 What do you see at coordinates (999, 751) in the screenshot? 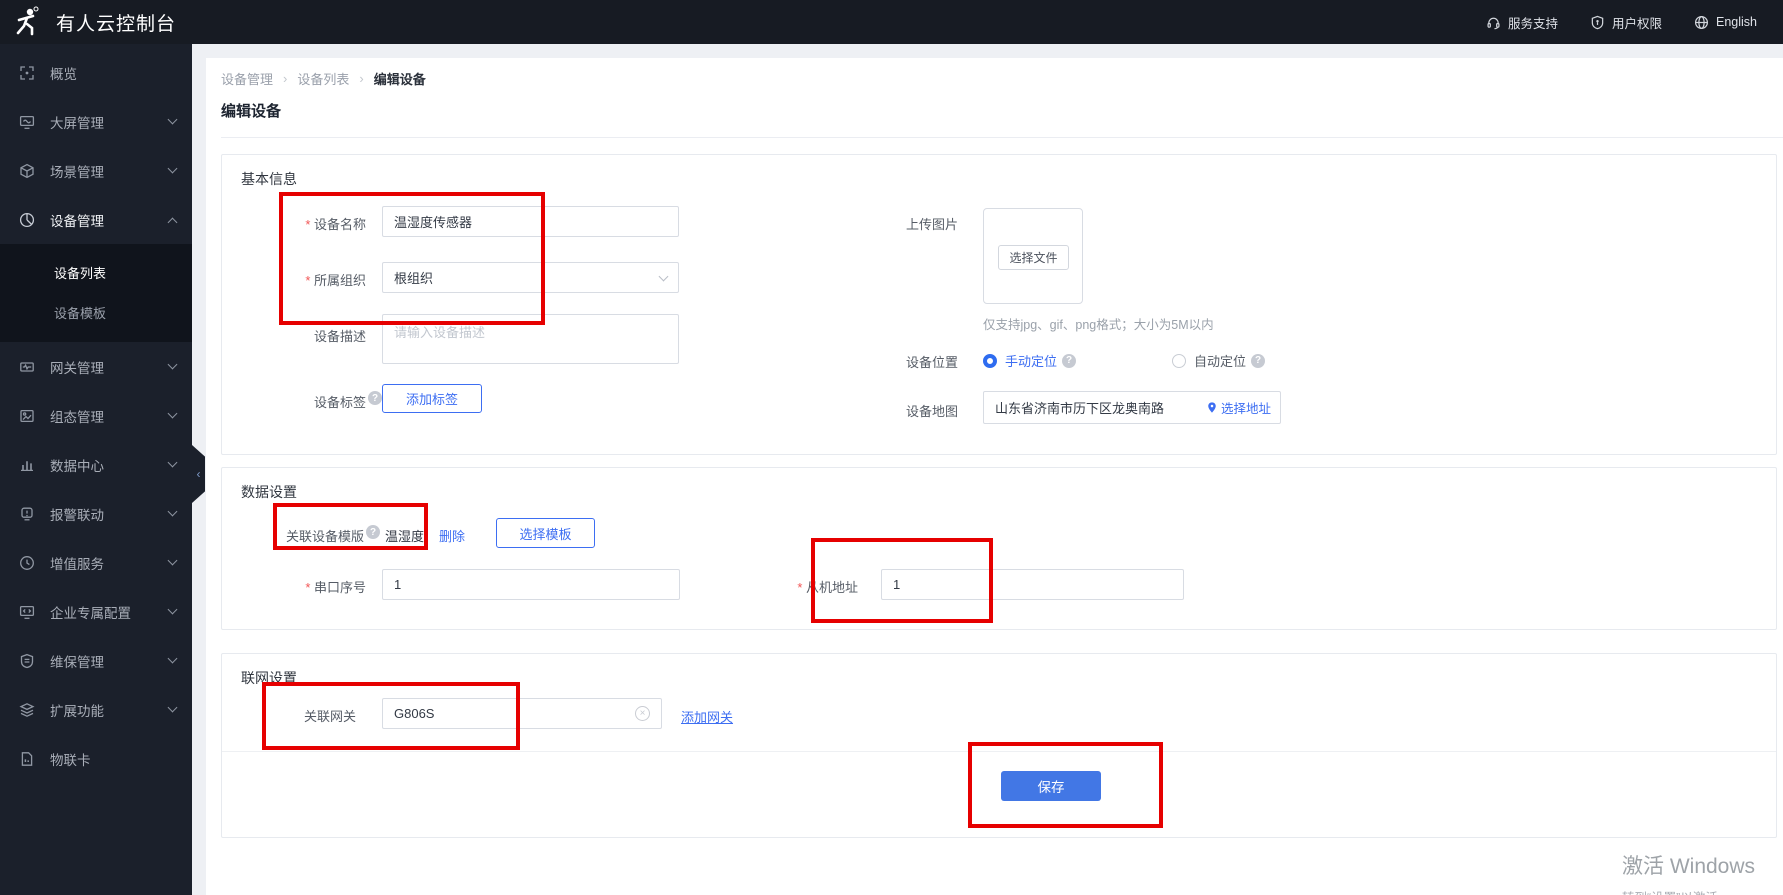
I see `panel-divider` at bounding box center [999, 751].